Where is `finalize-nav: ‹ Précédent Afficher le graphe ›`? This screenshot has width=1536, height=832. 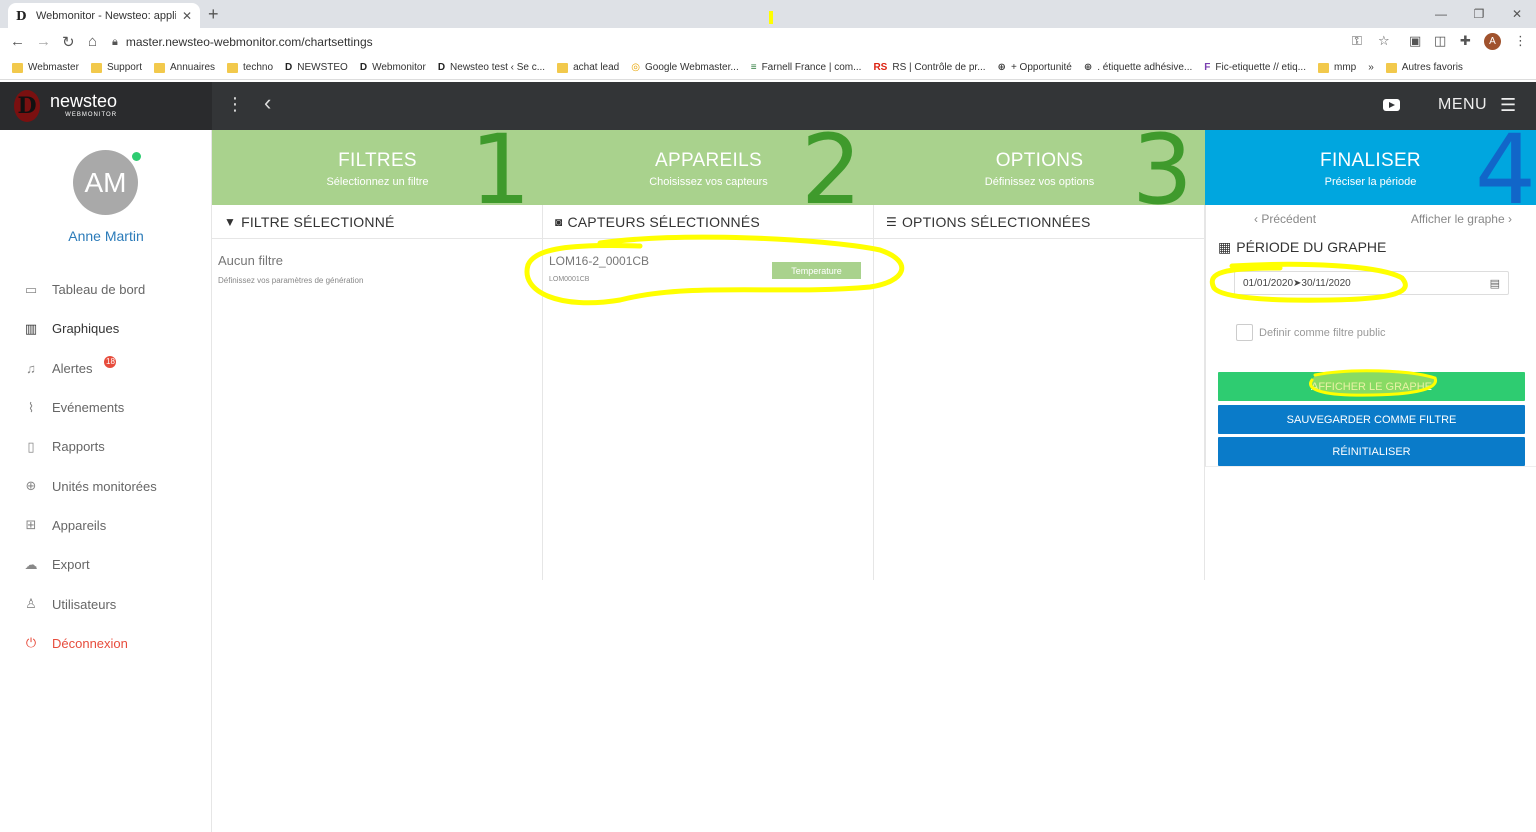 finalize-nav: ‹ Précédent Afficher le graphe › is located at coordinates (1371, 218).